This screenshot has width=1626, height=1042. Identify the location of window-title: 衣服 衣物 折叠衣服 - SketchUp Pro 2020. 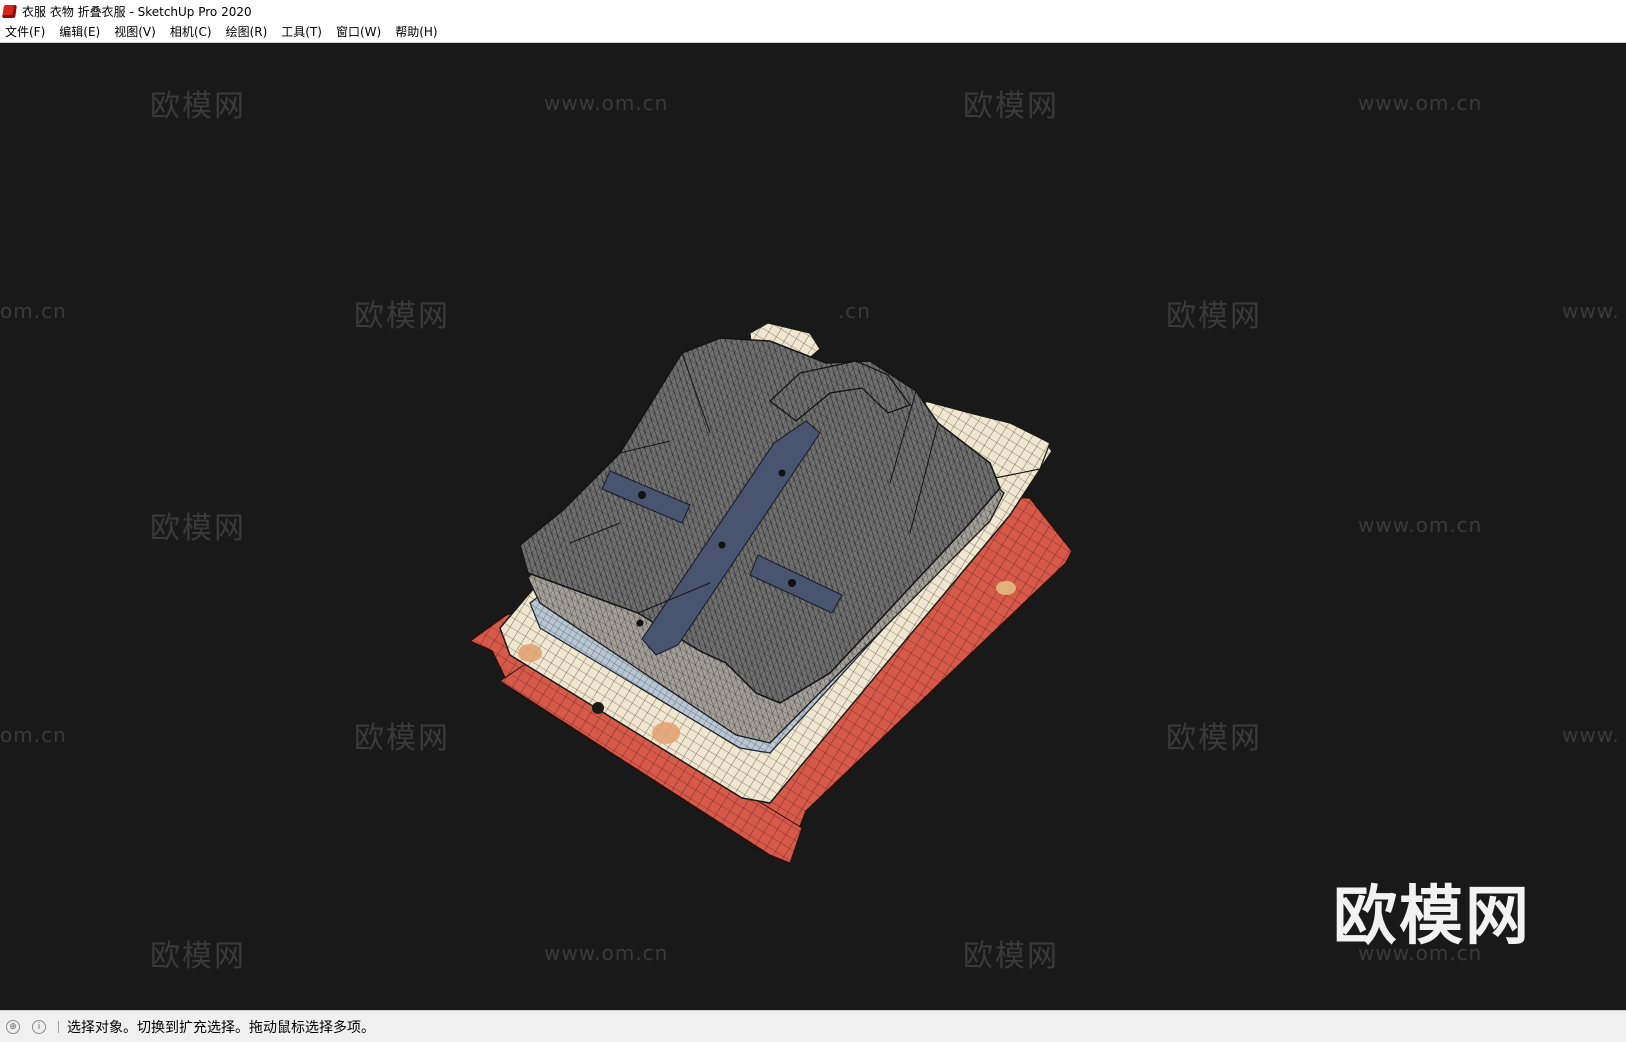
(137, 11).